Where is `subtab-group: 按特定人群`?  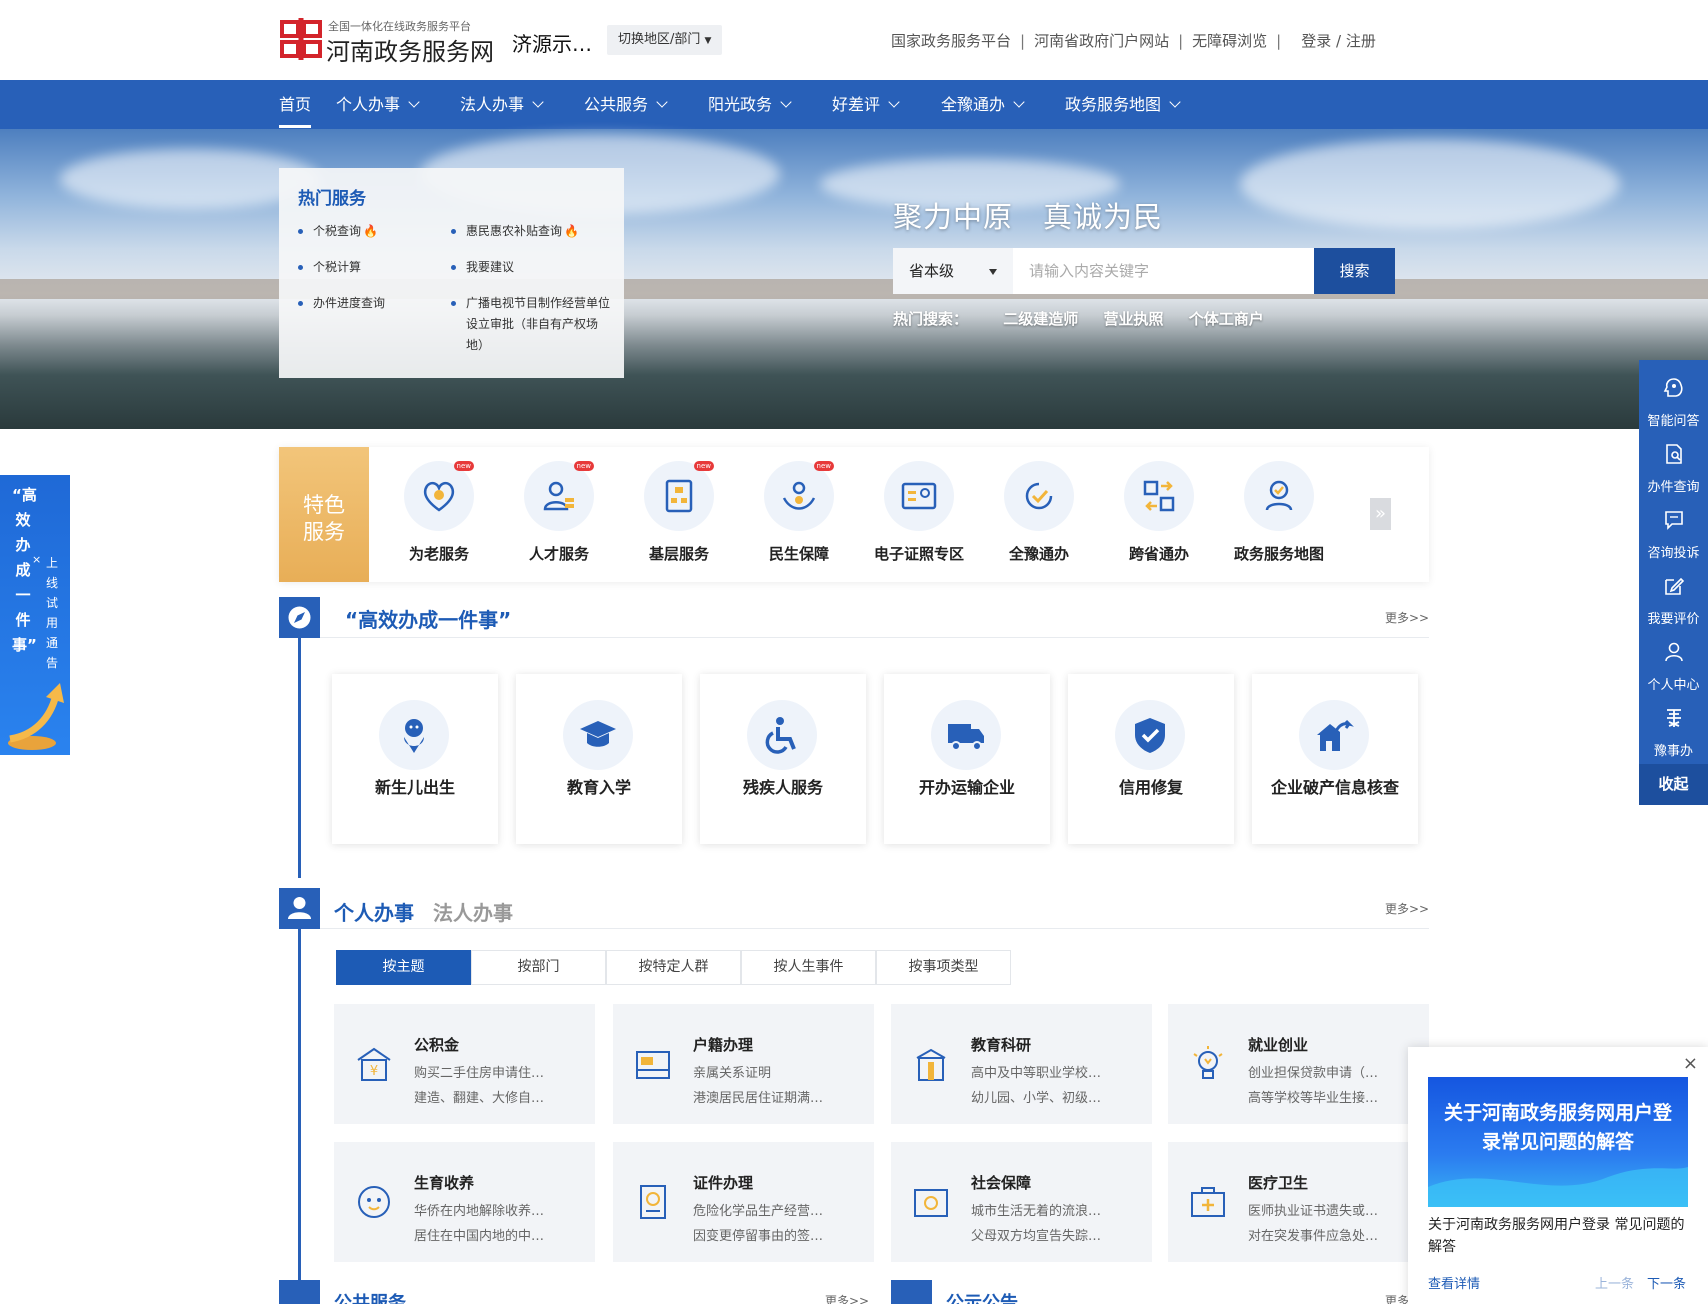 subtab-group: 按特定人群 is located at coordinates (673, 967).